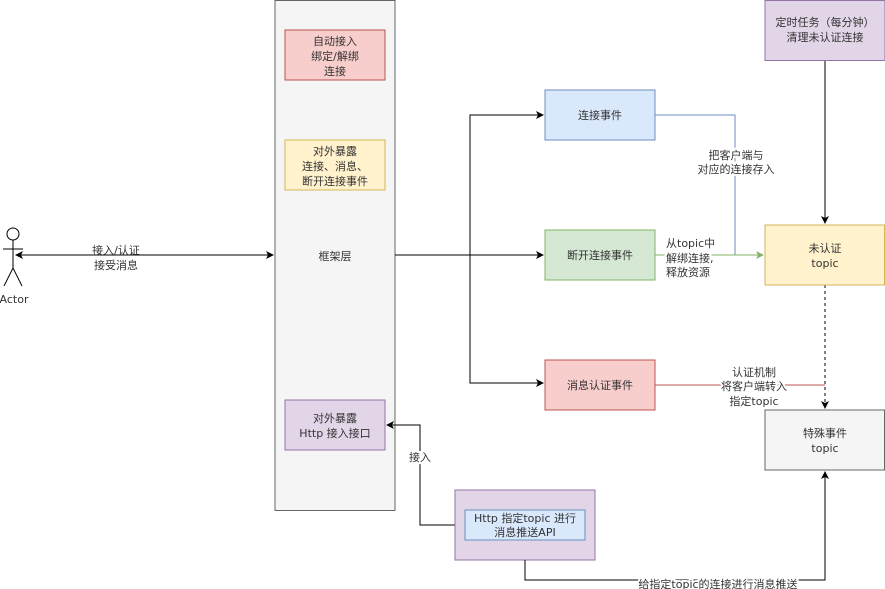 This screenshot has width=885, height=589. What do you see at coordinates (824, 255) in the screenshot?
I see `unauth-topic-box: 未认证 topic` at bounding box center [824, 255].